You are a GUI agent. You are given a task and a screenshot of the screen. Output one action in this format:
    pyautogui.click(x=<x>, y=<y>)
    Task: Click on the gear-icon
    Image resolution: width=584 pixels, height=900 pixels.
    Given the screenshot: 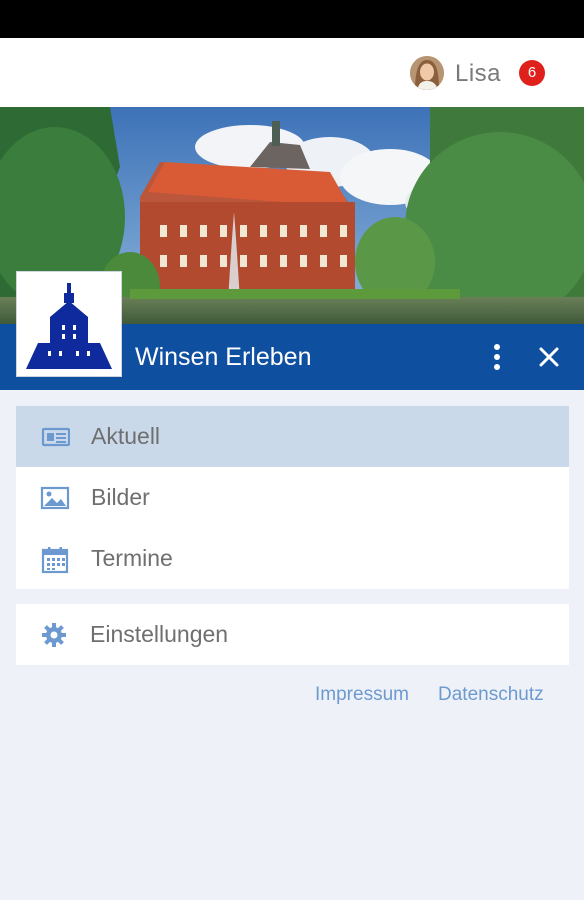 What is the action you would take?
    pyautogui.click(x=56, y=635)
    